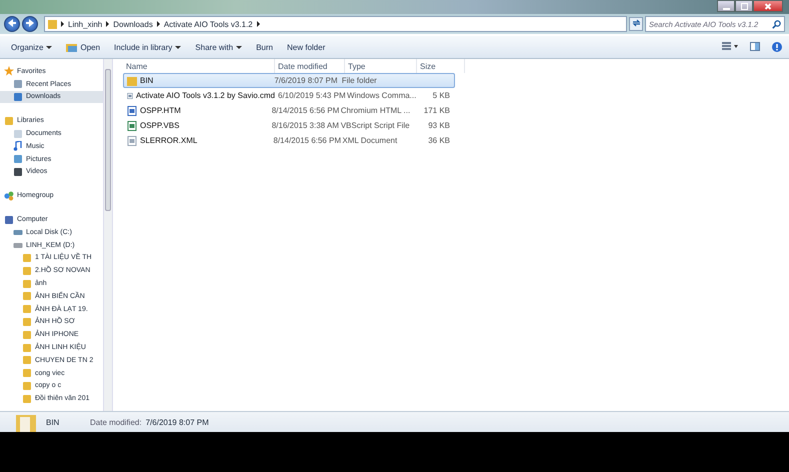  Describe the element at coordinates (304, 125) in the screenshot. I see `date-modified: 8/16/2015 3:38 AM` at that location.